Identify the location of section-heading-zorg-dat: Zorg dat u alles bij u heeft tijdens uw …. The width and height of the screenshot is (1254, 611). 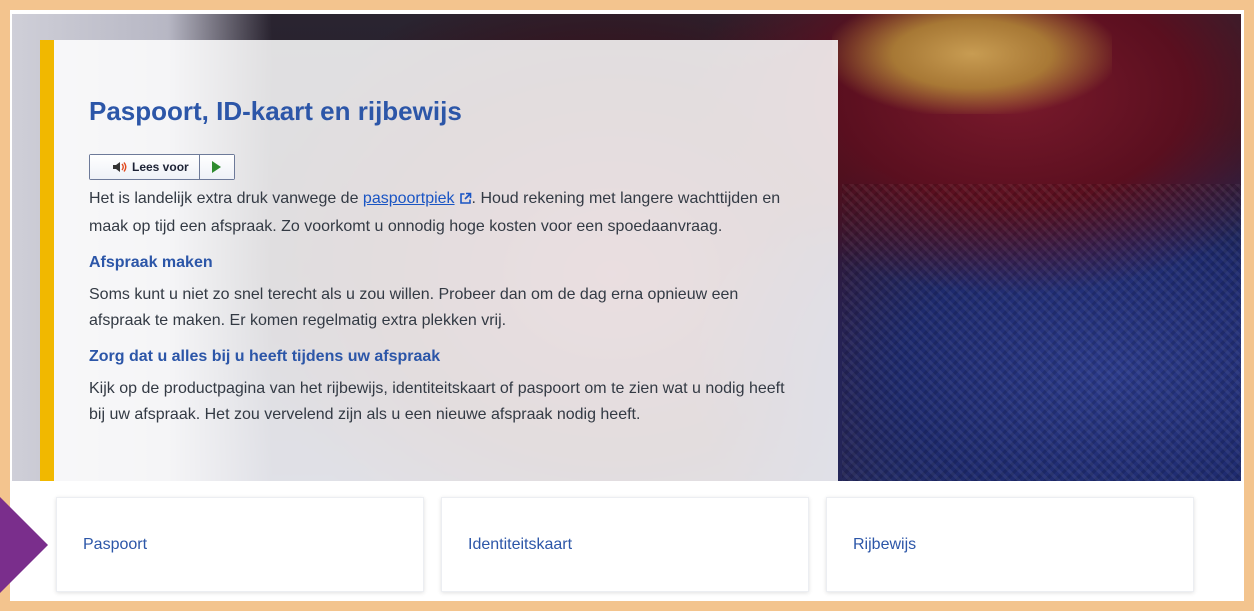
(265, 356).